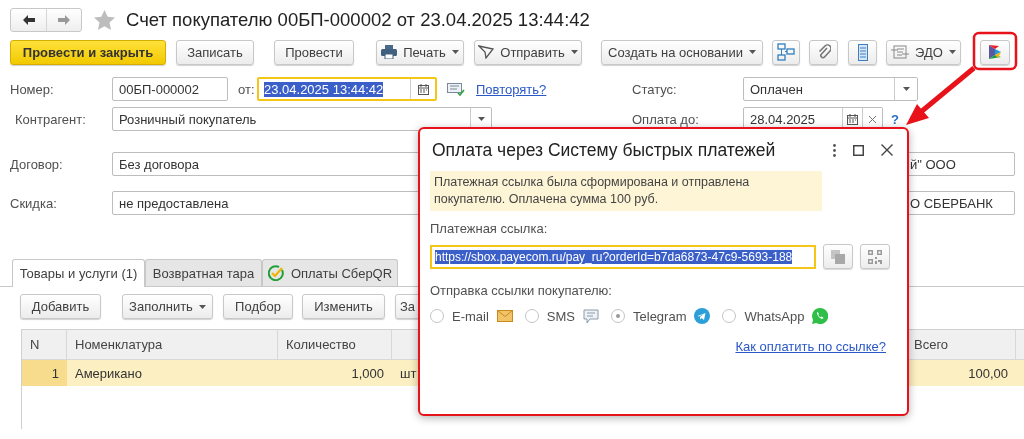 The width and height of the screenshot is (1024, 439). I want to click on save-button: Записать, so click(215, 52).